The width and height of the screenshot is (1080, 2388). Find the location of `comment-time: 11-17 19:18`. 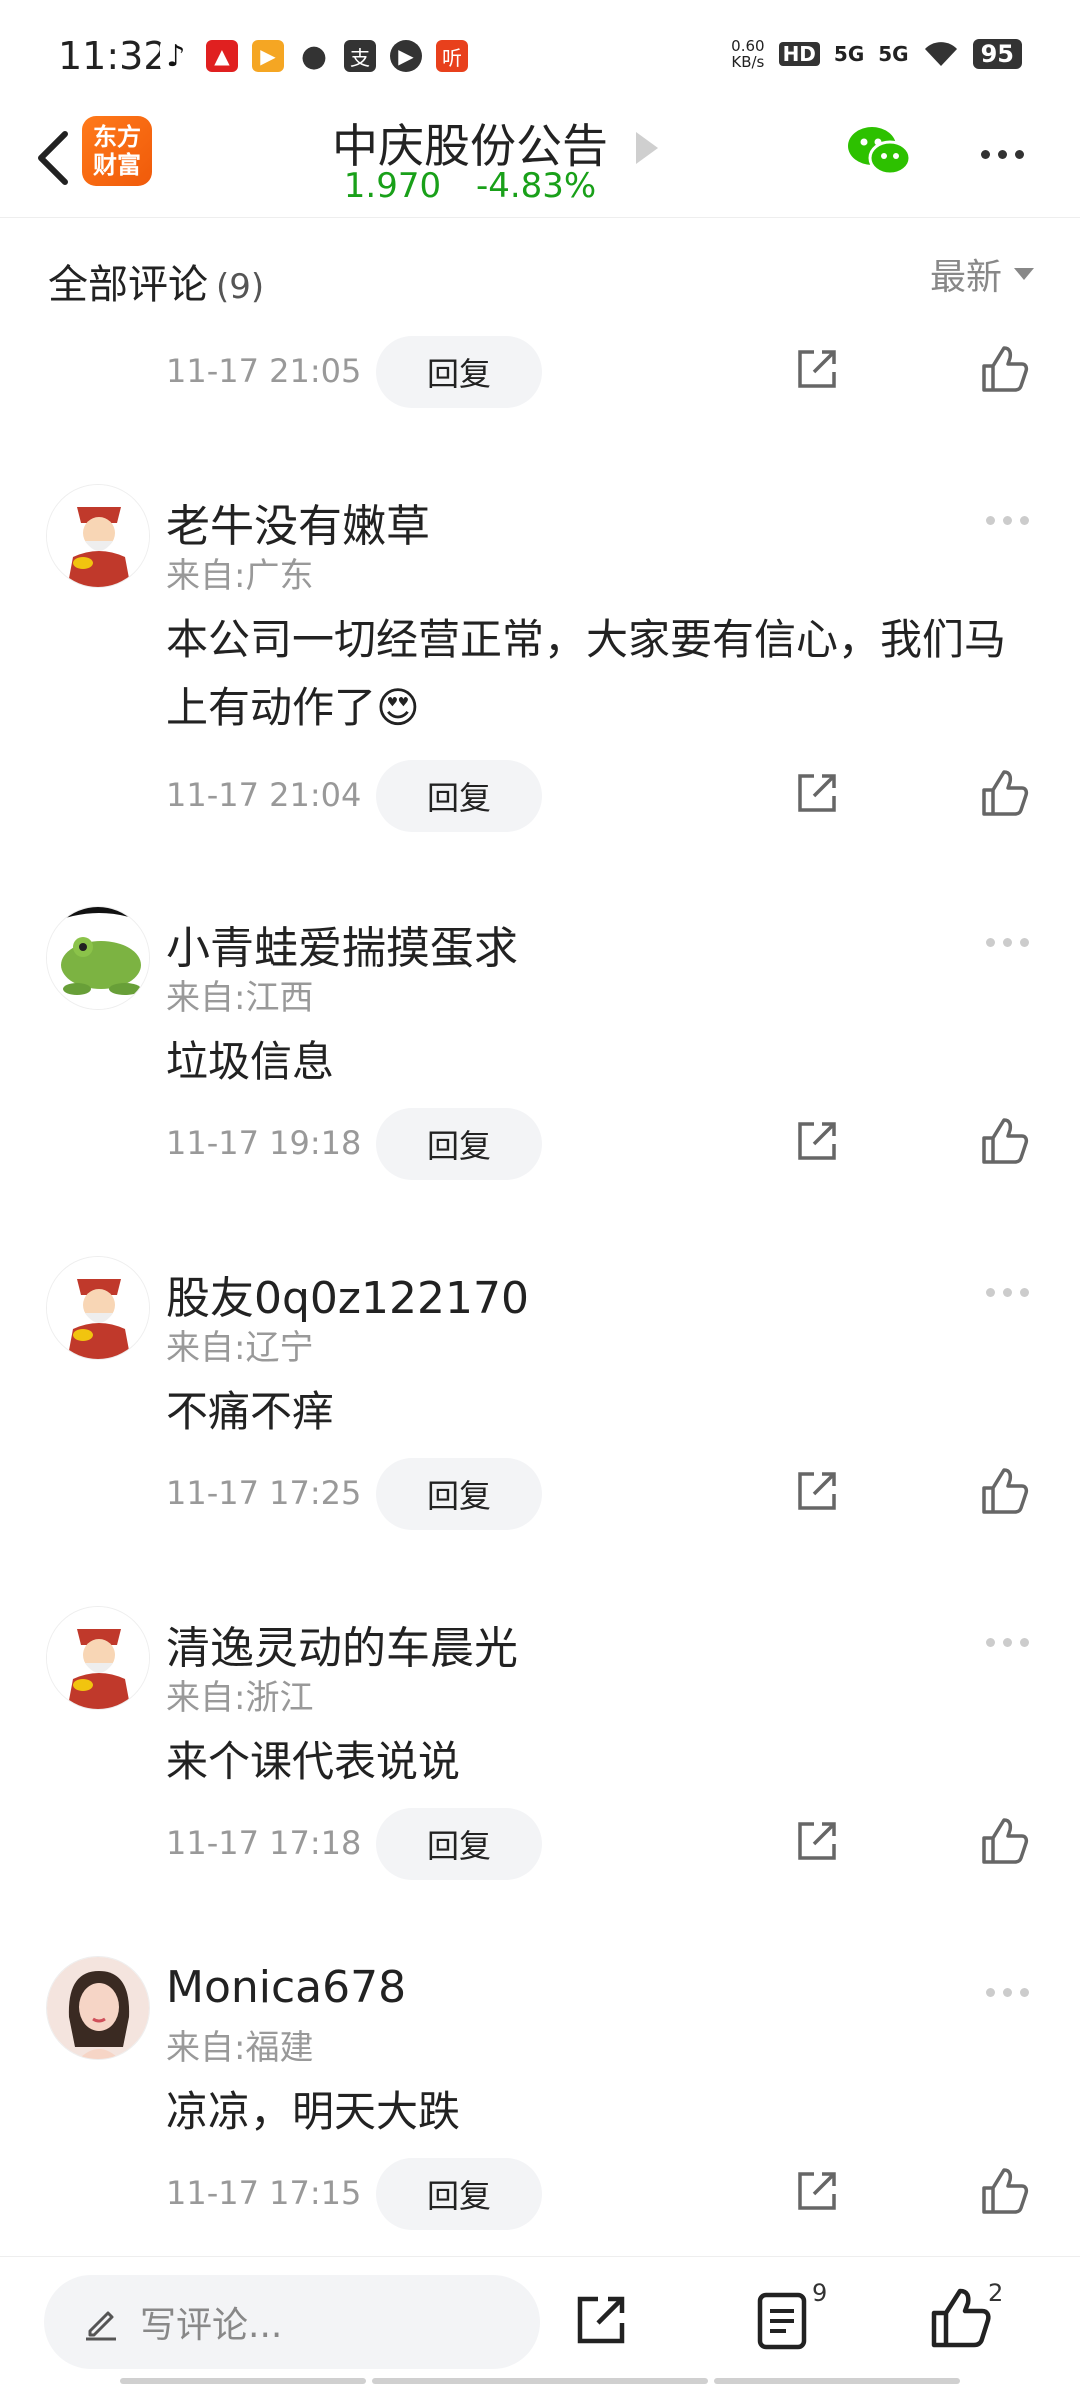

comment-time: 11-17 19:18 is located at coordinates (264, 1143).